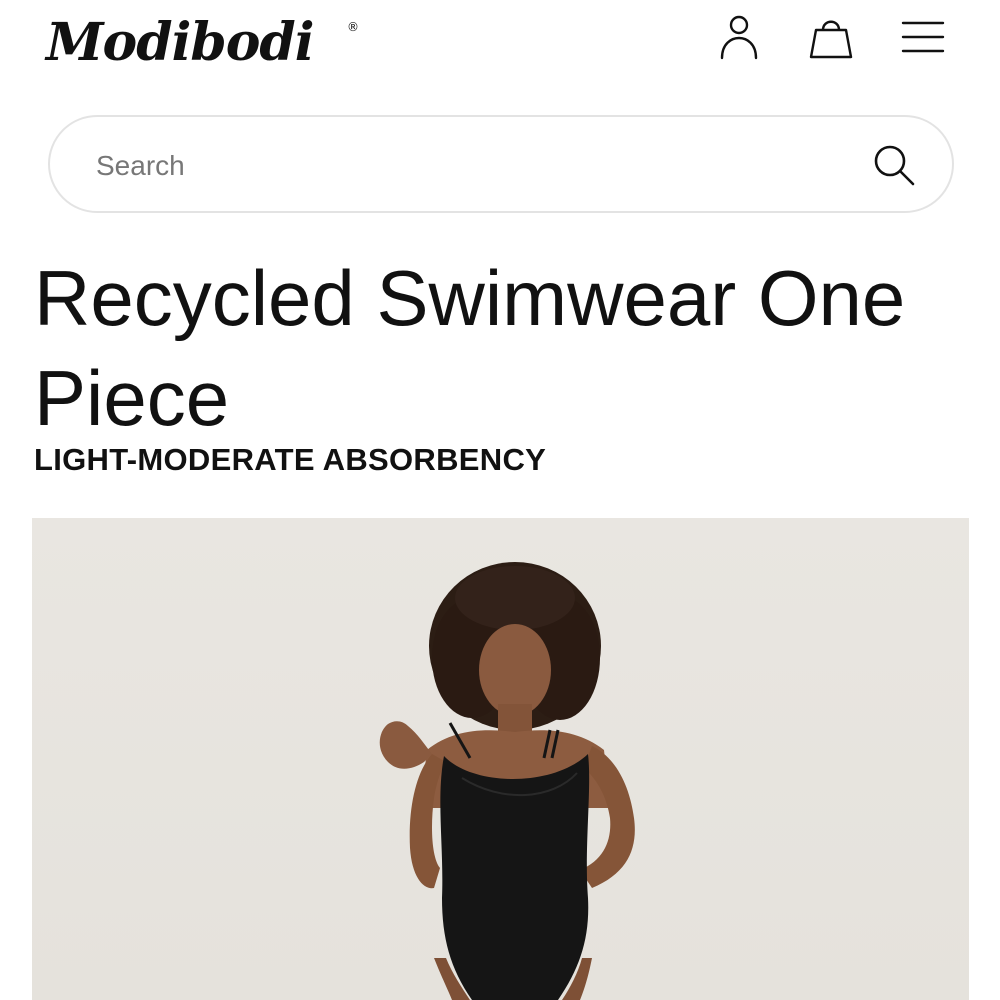 This screenshot has height=1000, width=1000. What do you see at coordinates (353, 27) in the screenshot?
I see `registered-mark: ®` at bounding box center [353, 27].